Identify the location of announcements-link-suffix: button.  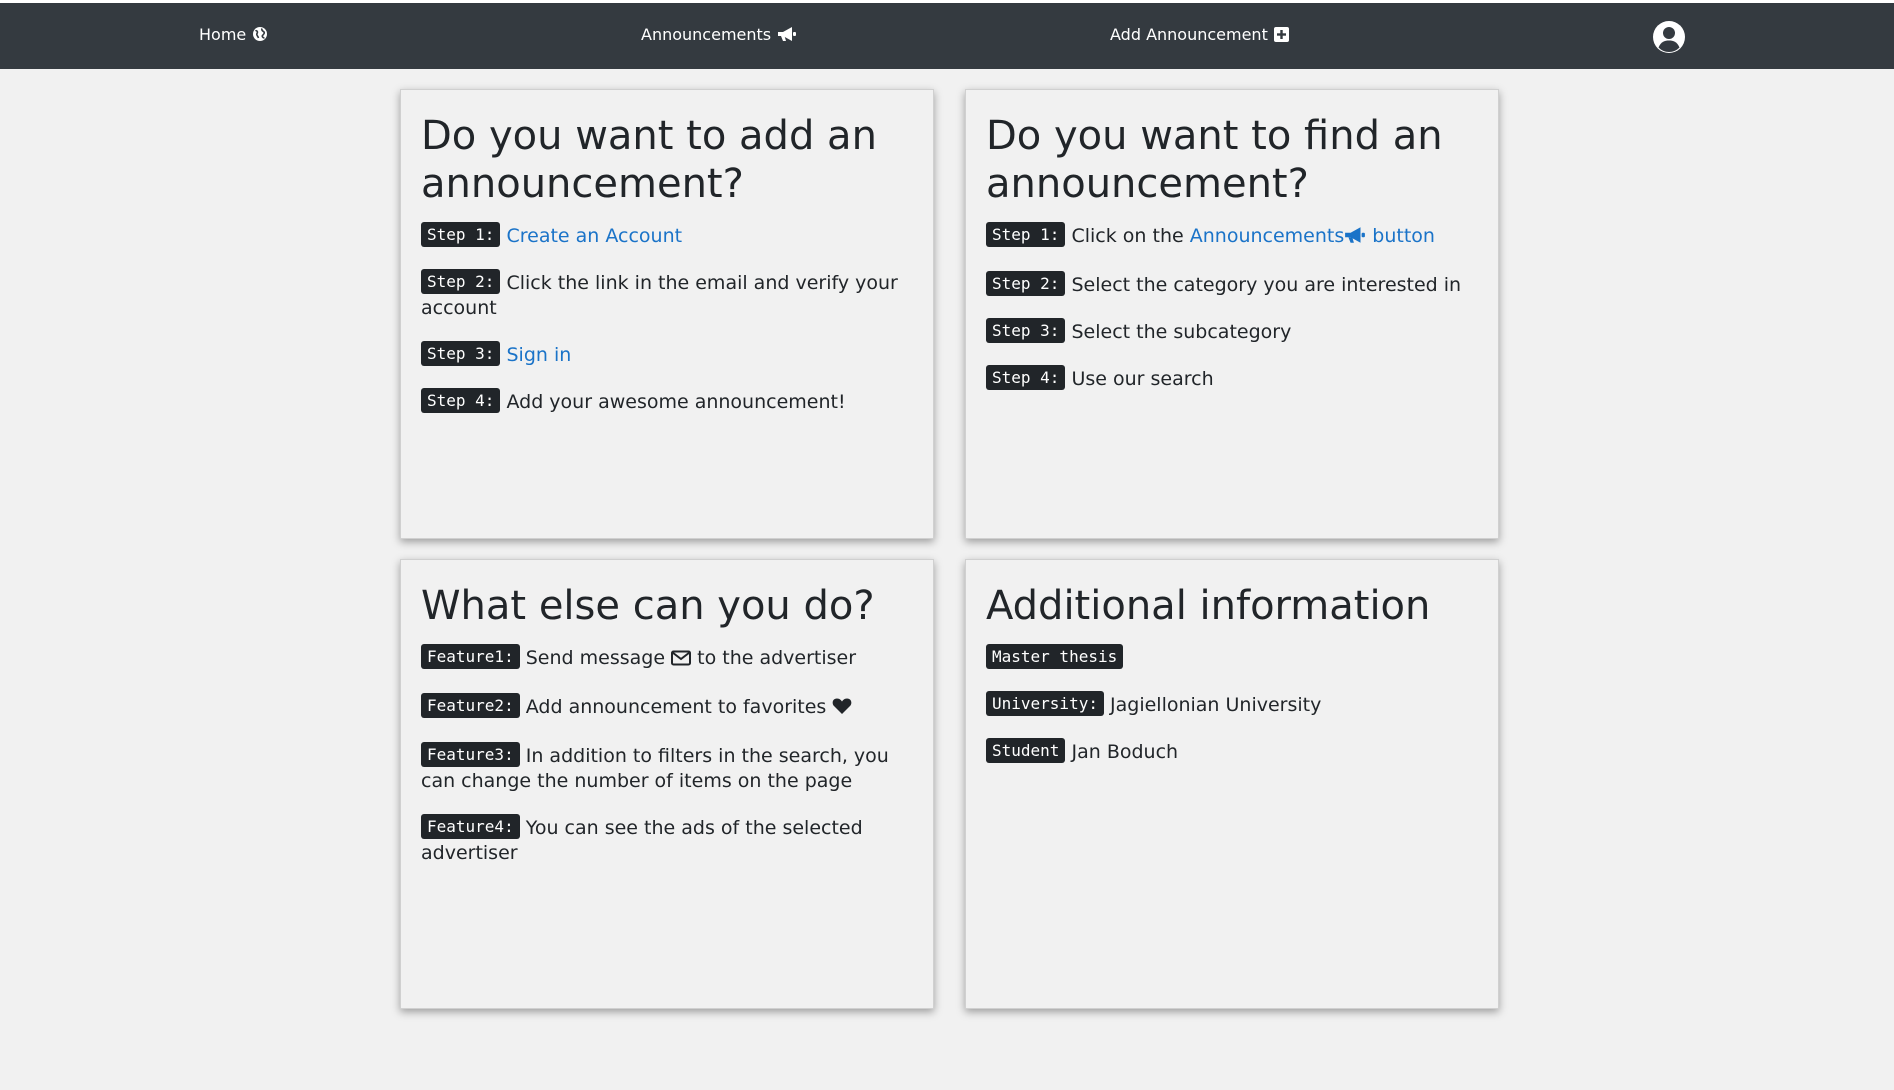
(1403, 236).